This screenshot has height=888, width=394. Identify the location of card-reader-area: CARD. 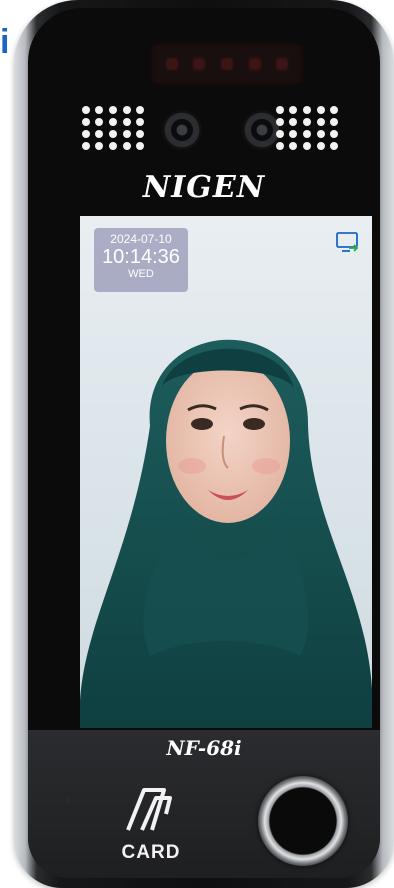
(151, 822).